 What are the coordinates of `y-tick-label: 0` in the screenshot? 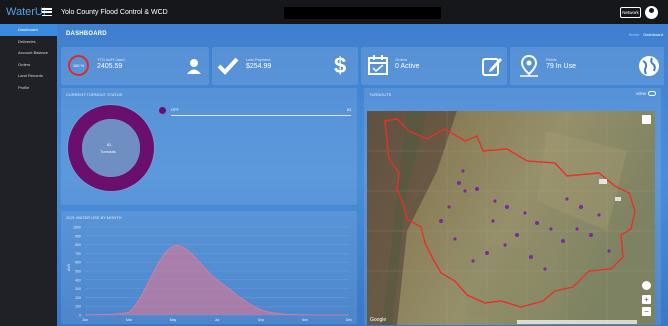 It's located at (80, 316).